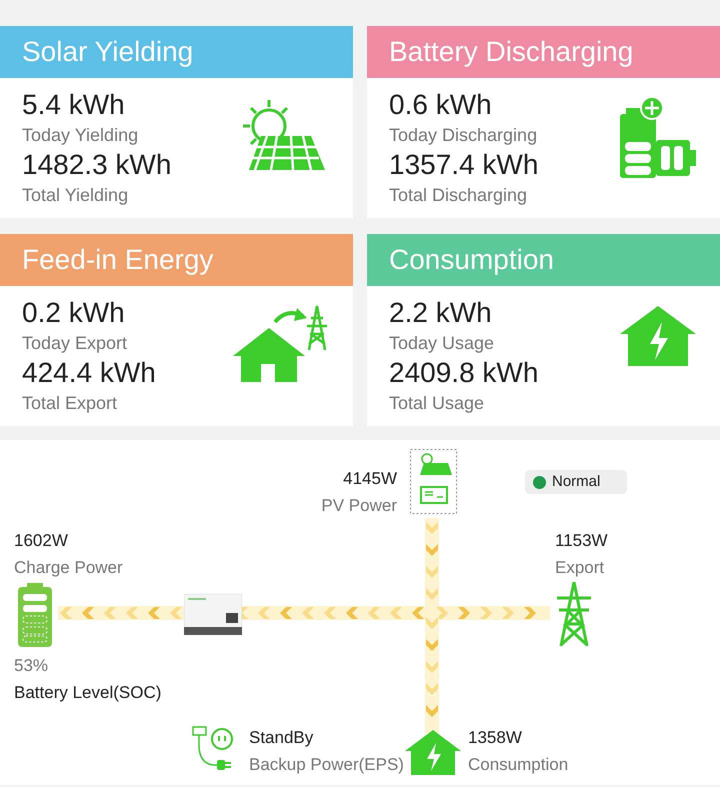 The height and width of the screenshot is (787, 720). Describe the element at coordinates (518, 765) in the screenshot. I see `consumption-label: Consumption` at that location.